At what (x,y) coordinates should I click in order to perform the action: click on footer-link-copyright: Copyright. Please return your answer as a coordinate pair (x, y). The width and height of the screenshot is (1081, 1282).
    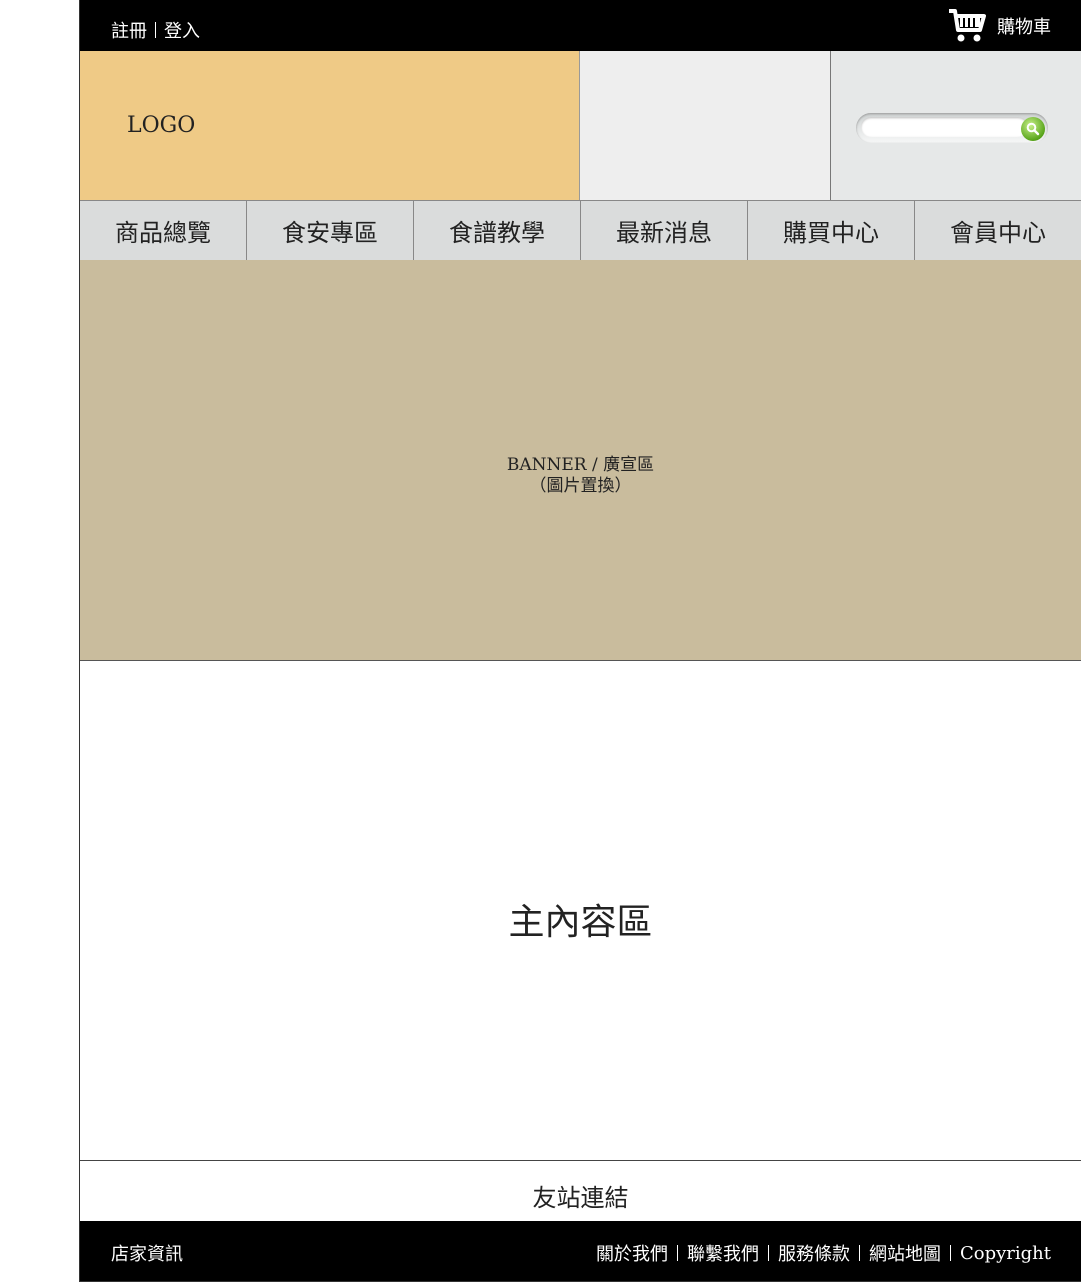
    Looking at the image, I should click on (1005, 1253).